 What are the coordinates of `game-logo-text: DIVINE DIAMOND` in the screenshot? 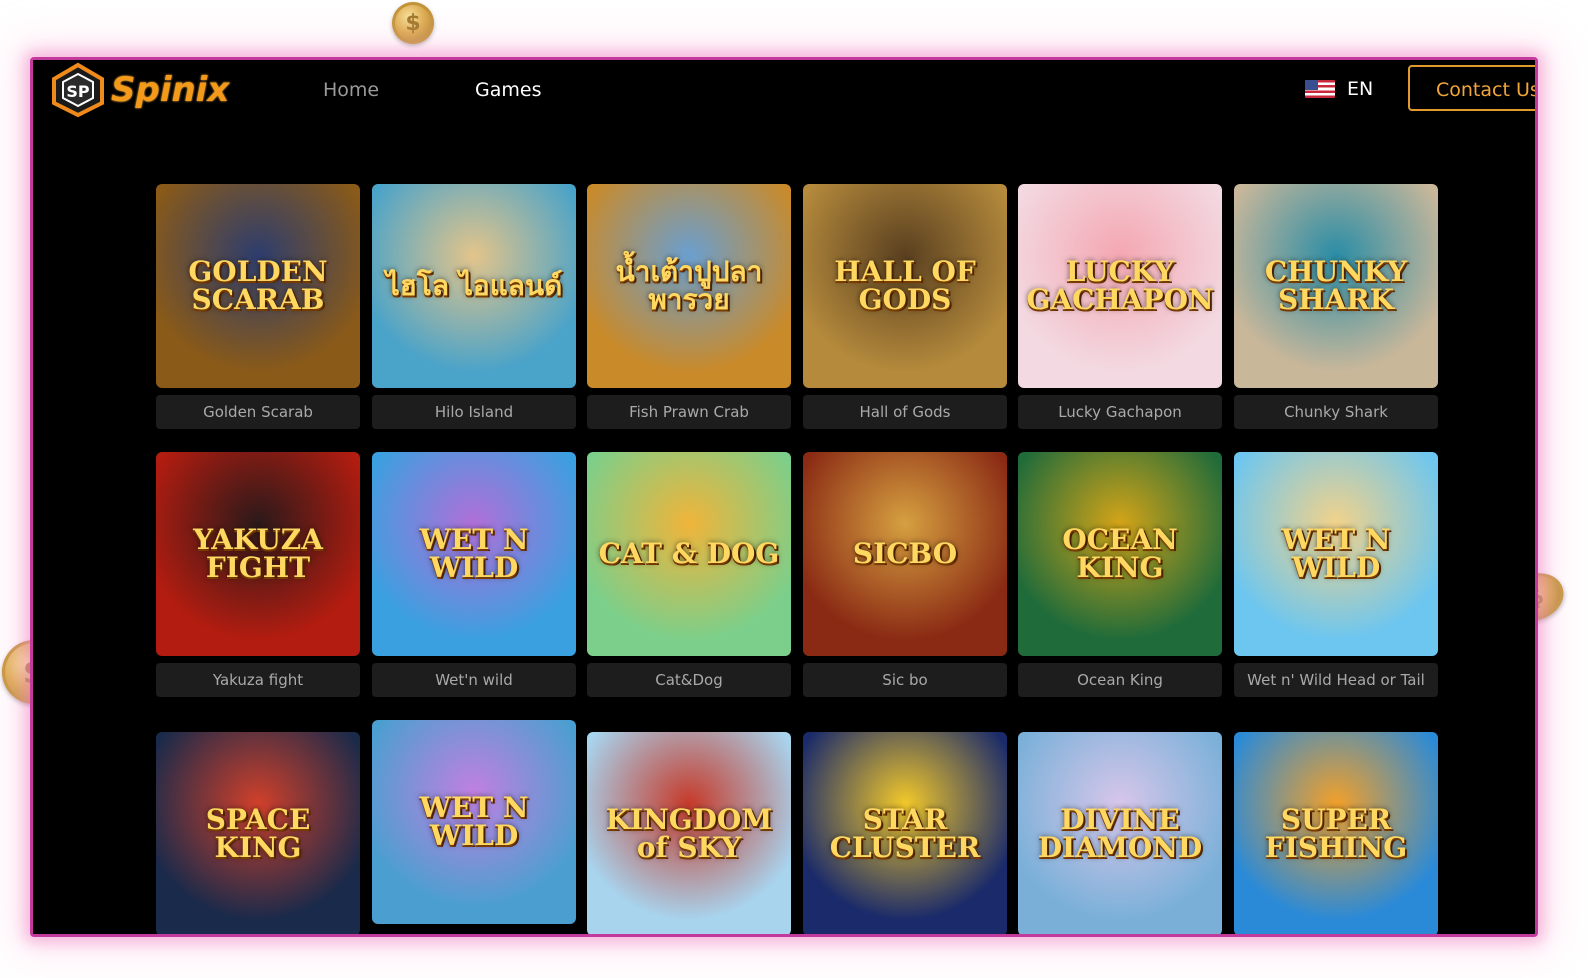 It's located at (1120, 833).